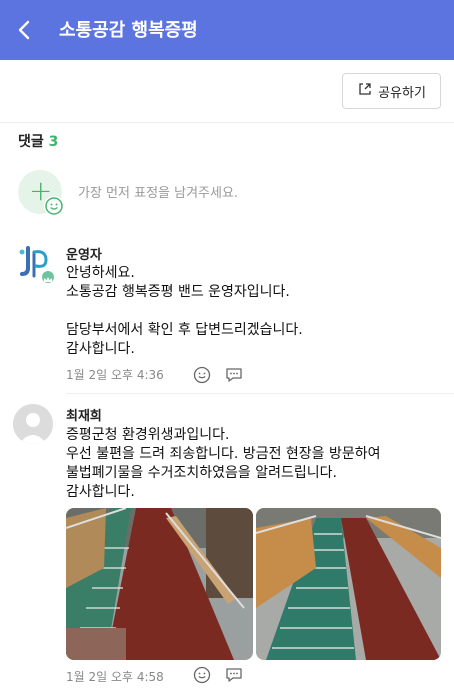 The width and height of the screenshot is (454, 691). I want to click on share-button: 공유하기, so click(391, 91).